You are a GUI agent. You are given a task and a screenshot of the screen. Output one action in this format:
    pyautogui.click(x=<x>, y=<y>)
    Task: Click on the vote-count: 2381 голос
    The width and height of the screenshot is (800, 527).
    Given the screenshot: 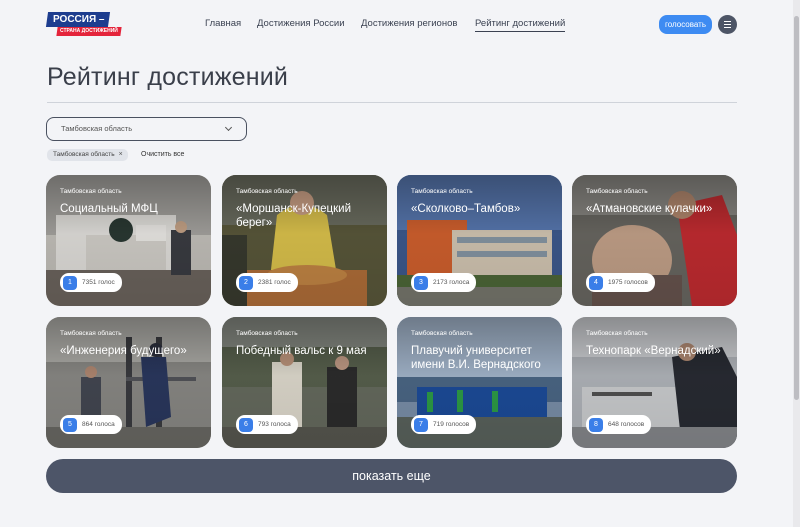 What is the action you would take?
    pyautogui.click(x=274, y=282)
    